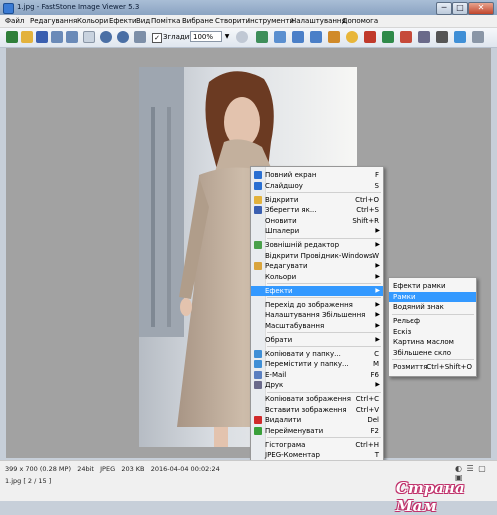 This screenshot has width=497, height=515. I want to click on context-menu-item-1: Повний екран F, so click(317, 175).